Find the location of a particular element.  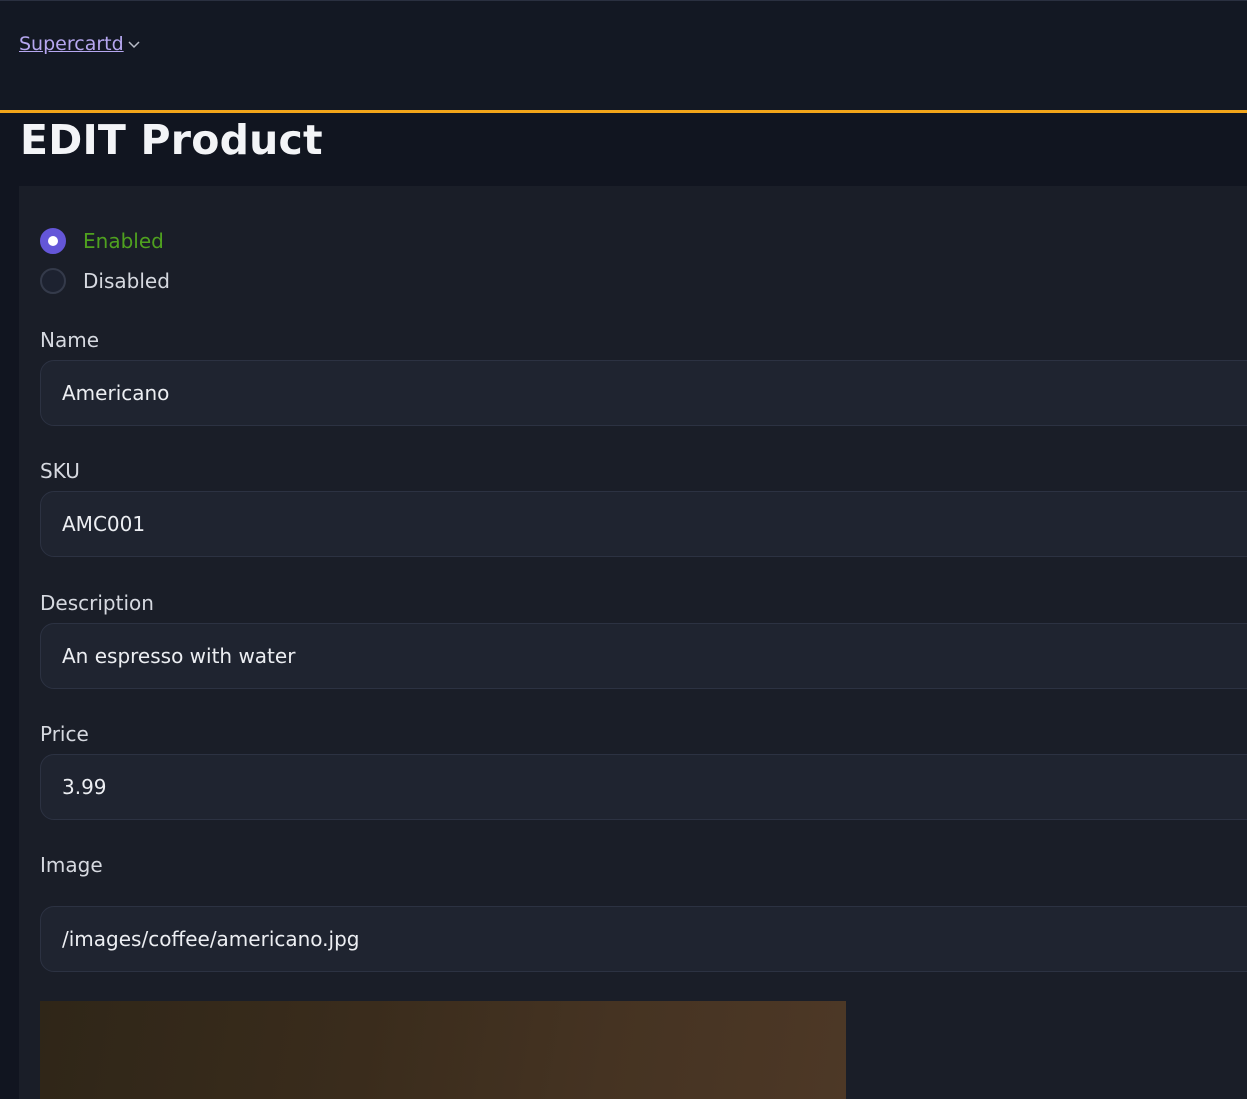

enabled-radio is located at coordinates (53, 241).